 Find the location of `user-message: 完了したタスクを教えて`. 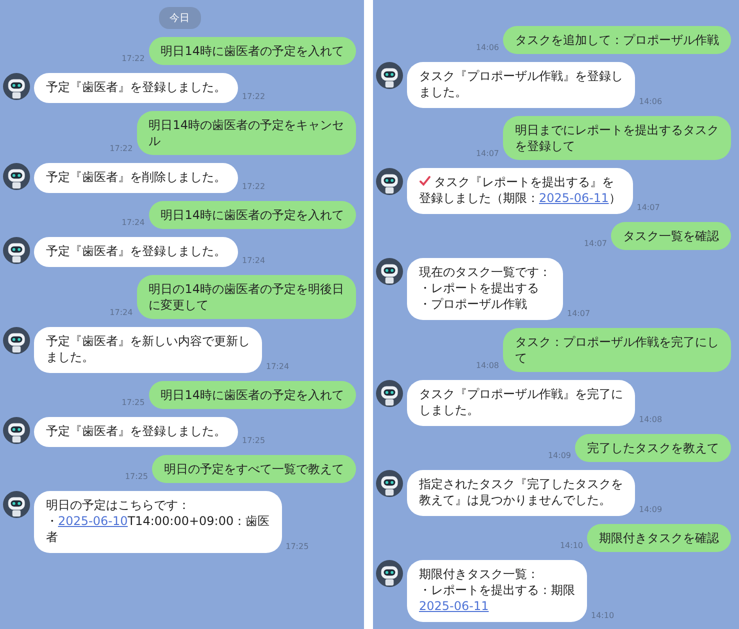

user-message: 完了したタスクを教えて is located at coordinates (653, 448).